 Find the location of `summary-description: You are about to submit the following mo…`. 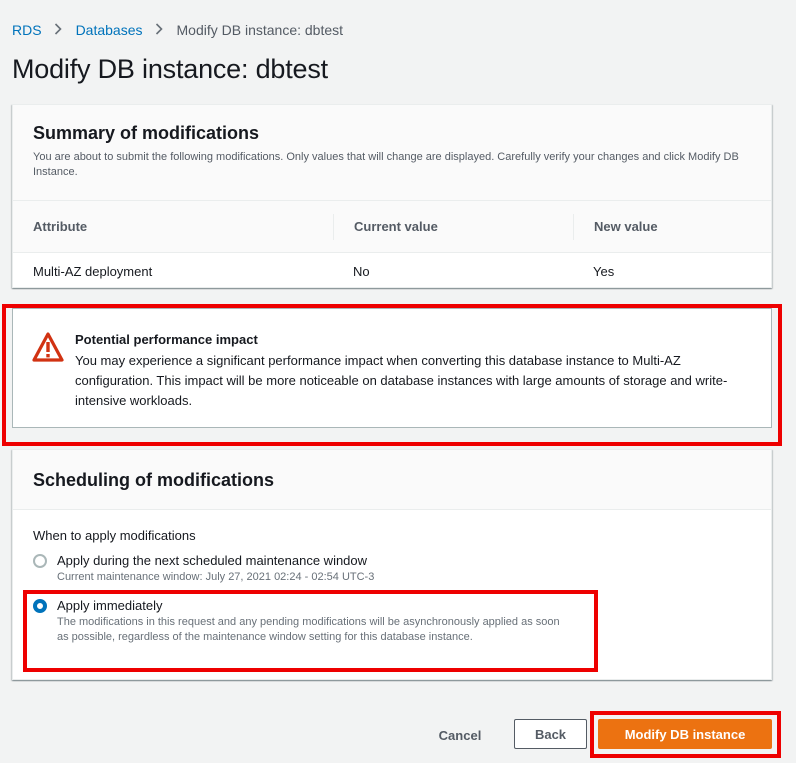

summary-description: You are about to submit the following mo… is located at coordinates (386, 164).